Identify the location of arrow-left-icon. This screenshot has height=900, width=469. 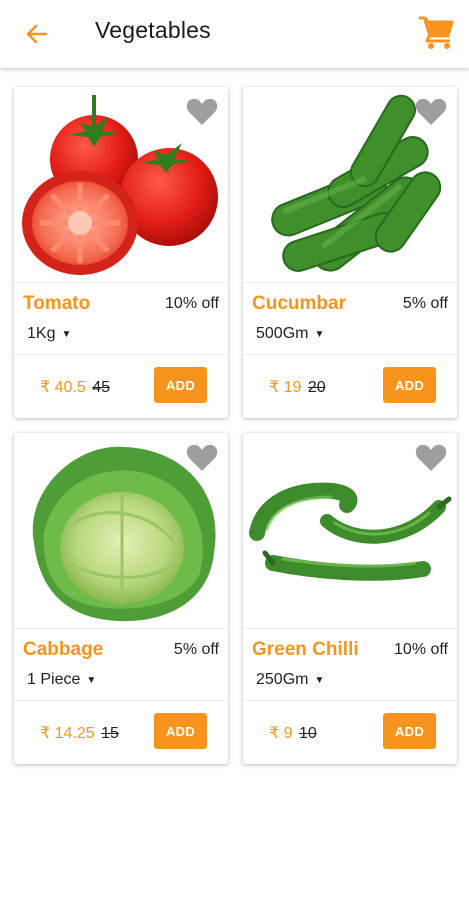
(37, 34).